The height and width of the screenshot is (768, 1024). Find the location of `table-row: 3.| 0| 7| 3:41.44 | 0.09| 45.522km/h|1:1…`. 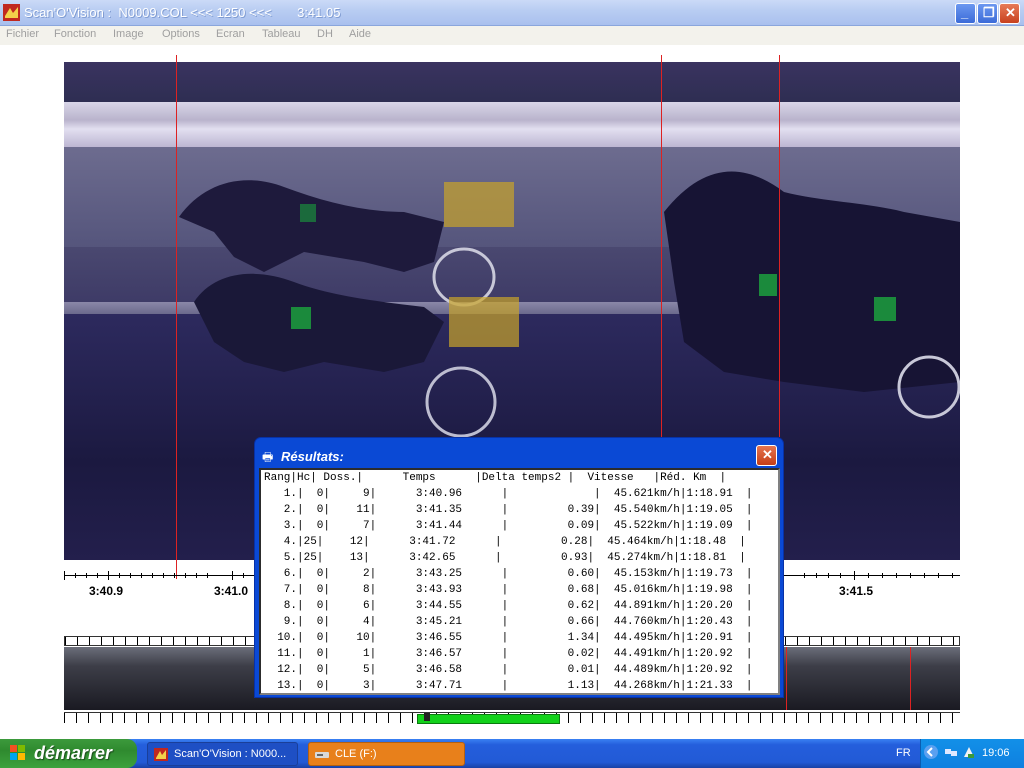

table-row: 3.| 0| 7| 3:41.44 | 0.09| 45.522km/h|1:1… is located at coordinates (508, 526).